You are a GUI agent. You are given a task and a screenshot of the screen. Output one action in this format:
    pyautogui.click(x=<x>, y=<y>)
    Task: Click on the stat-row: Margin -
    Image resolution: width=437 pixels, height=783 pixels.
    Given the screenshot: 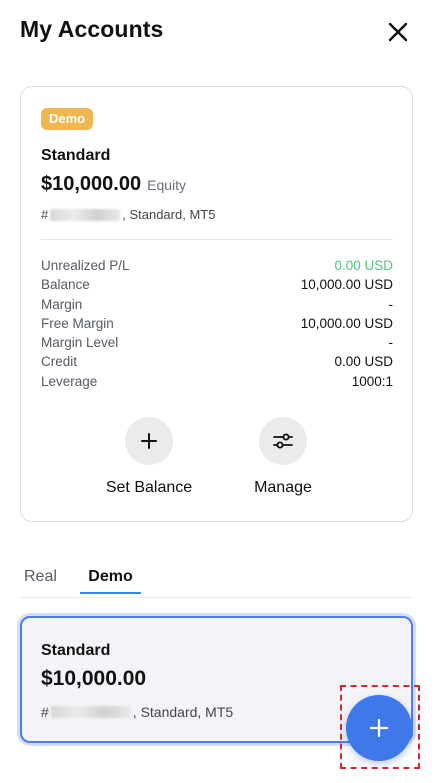 What is the action you would take?
    pyautogui.click(x=217, y=304)
    